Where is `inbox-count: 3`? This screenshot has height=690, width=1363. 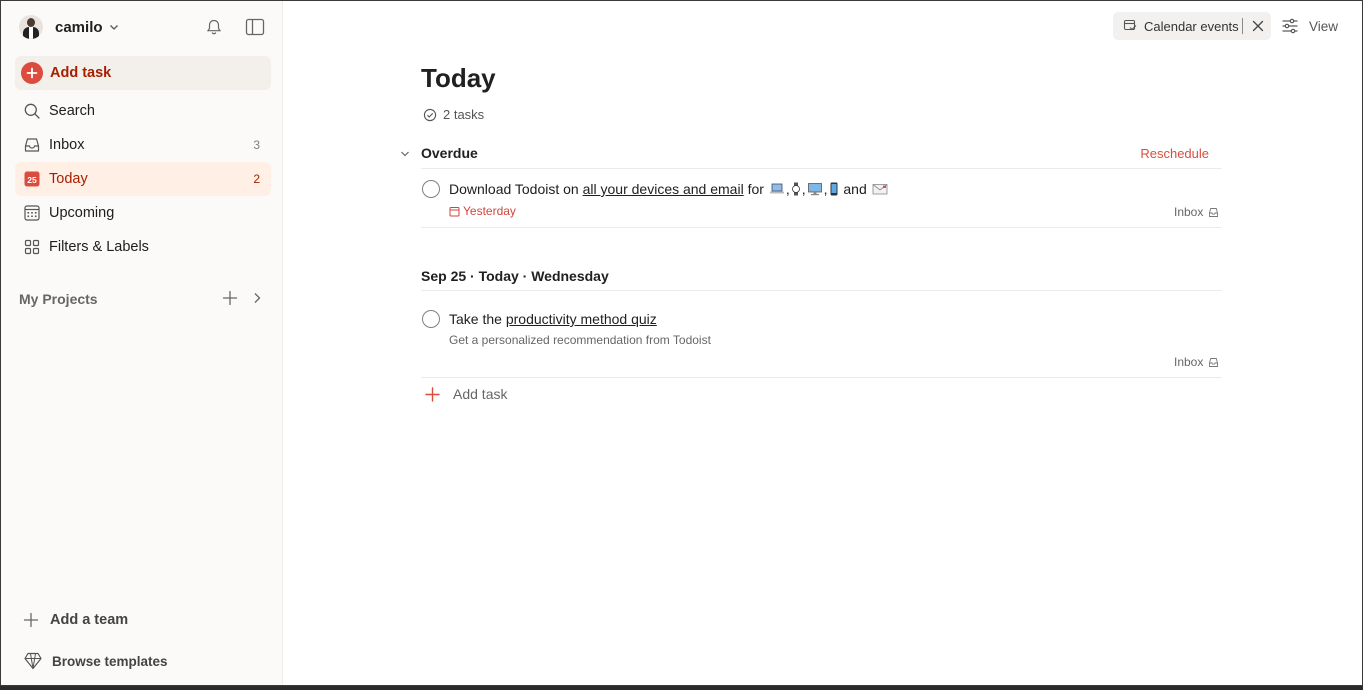 inbox-count: 3 is located at coordinates (256, 145).